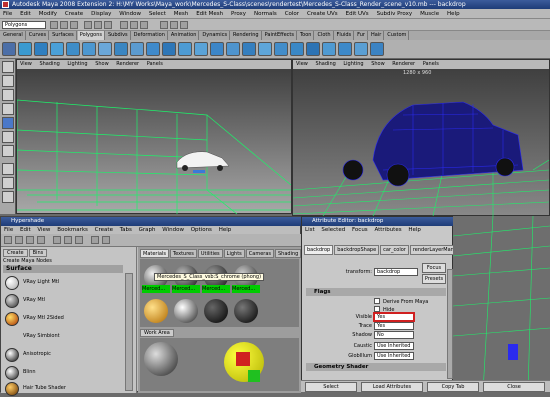 The image size is (550, 397). I want to click on shelf-tab-rendering: Rendering, so click(246, 35).